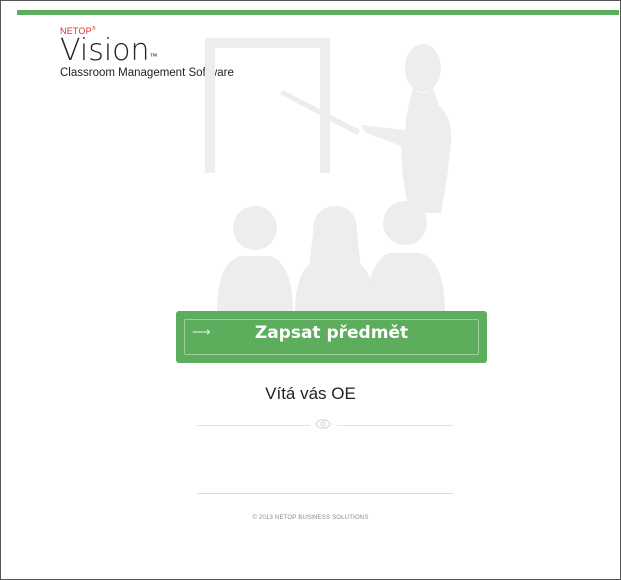 The height and width of the screenshot is (580, 621). I want to click on welcome-message: Vítá vás OE, so click(310, 393).